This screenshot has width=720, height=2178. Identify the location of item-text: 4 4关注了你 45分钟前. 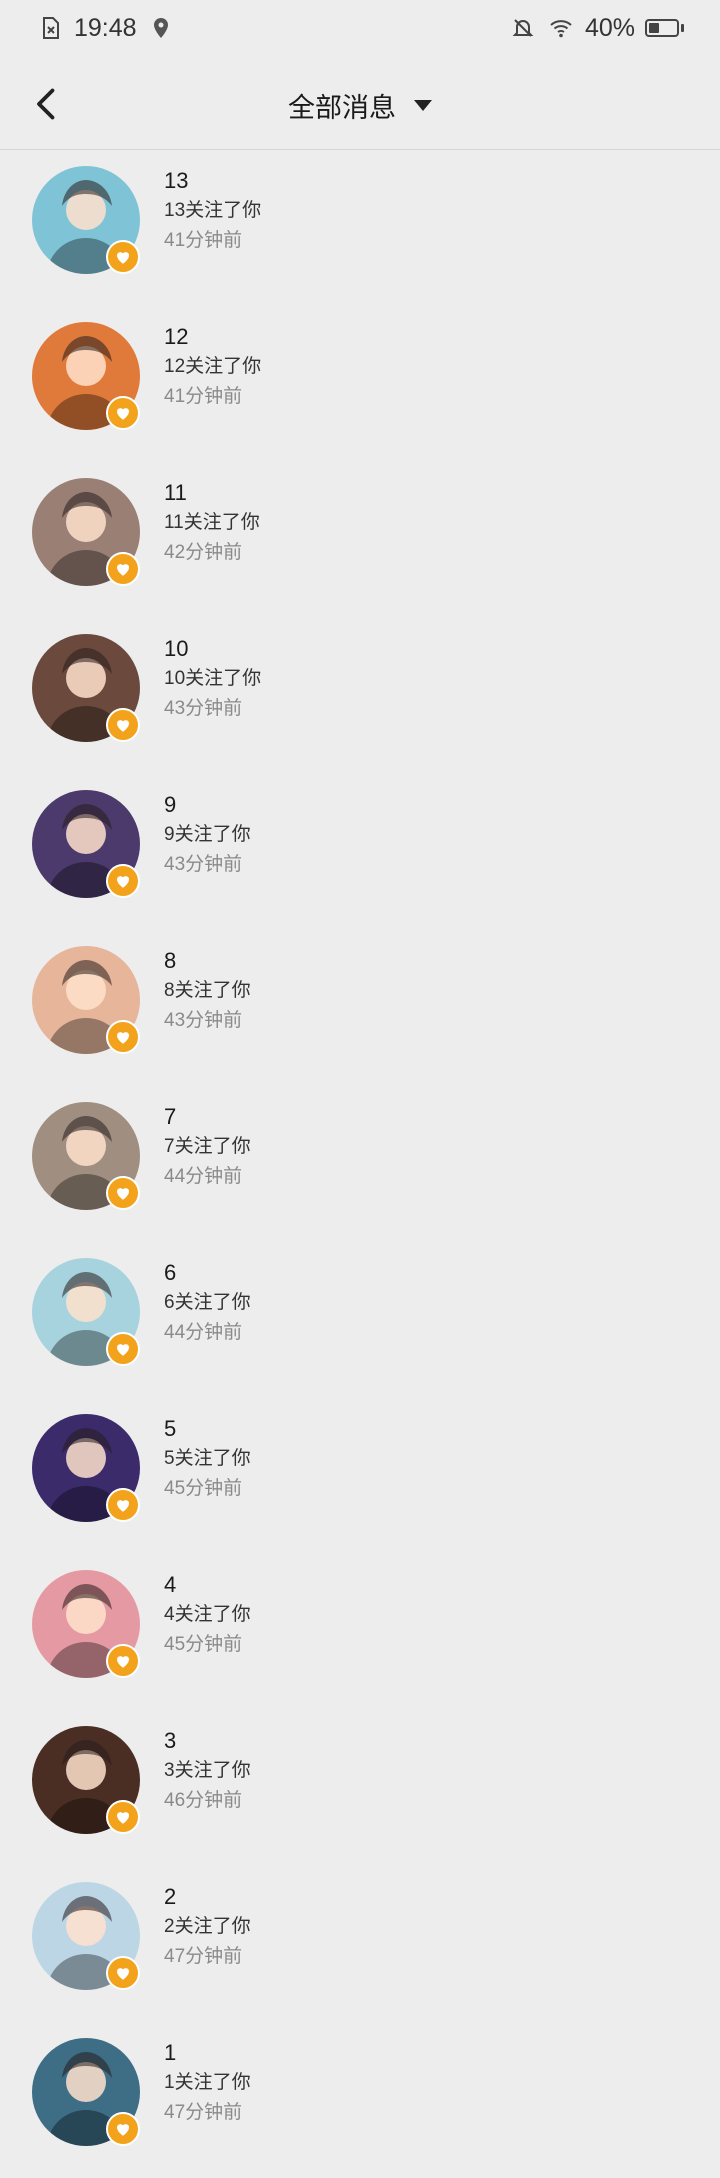
(207, 1615).